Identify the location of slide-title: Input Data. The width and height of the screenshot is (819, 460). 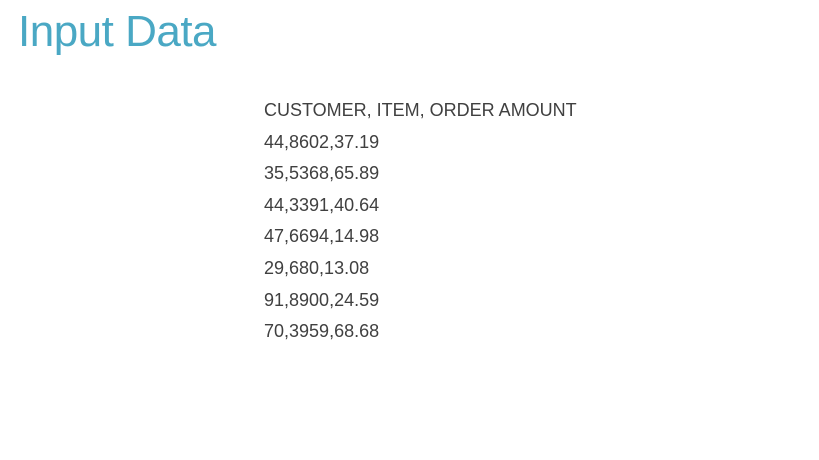
(117, 31).